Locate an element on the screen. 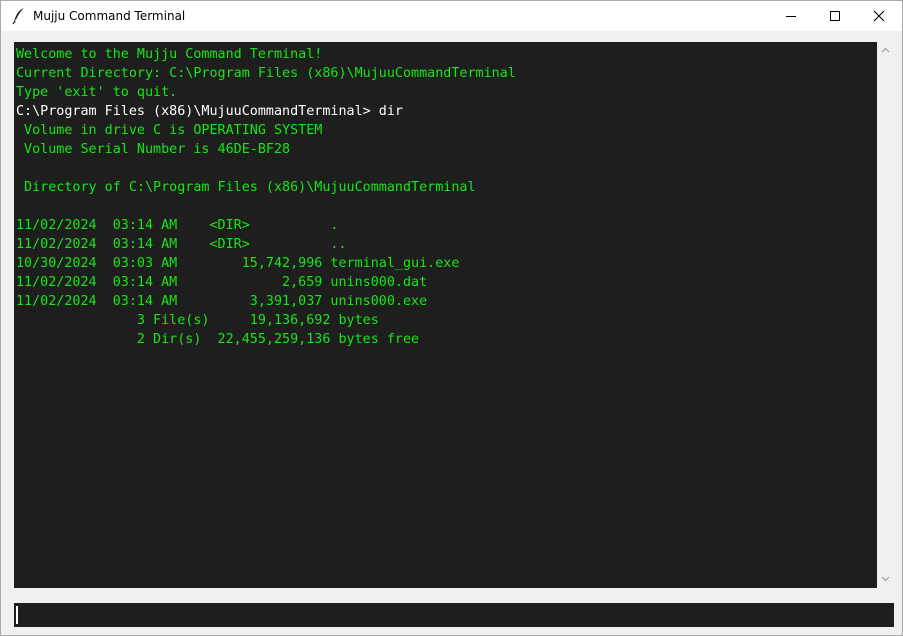 This screenshot has height=636, width=903. title-bar: Mujju Command Terminal is located at coordinates (451, 16).